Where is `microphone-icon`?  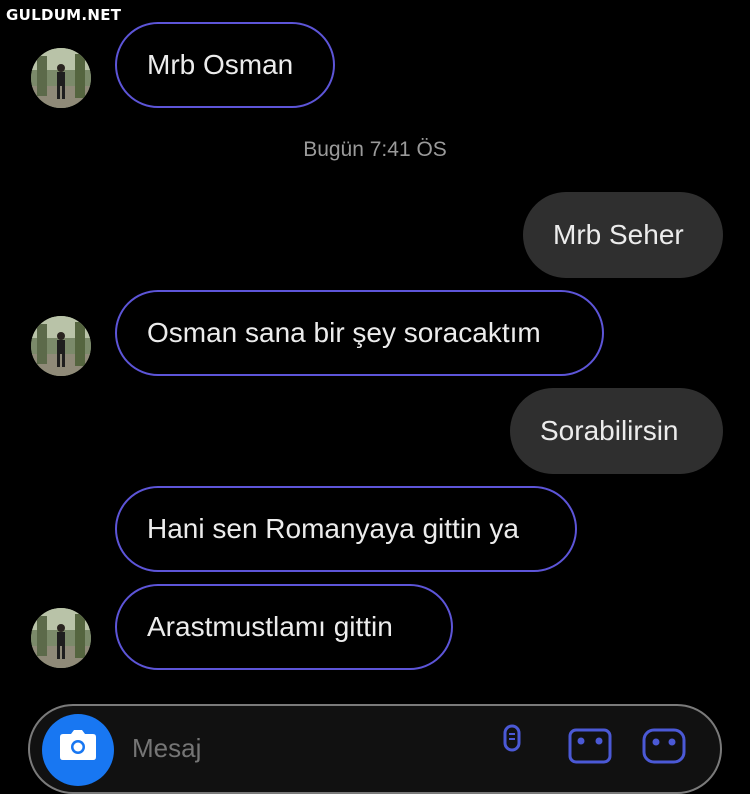 microphone-icon is located at coordinates (512, 744).